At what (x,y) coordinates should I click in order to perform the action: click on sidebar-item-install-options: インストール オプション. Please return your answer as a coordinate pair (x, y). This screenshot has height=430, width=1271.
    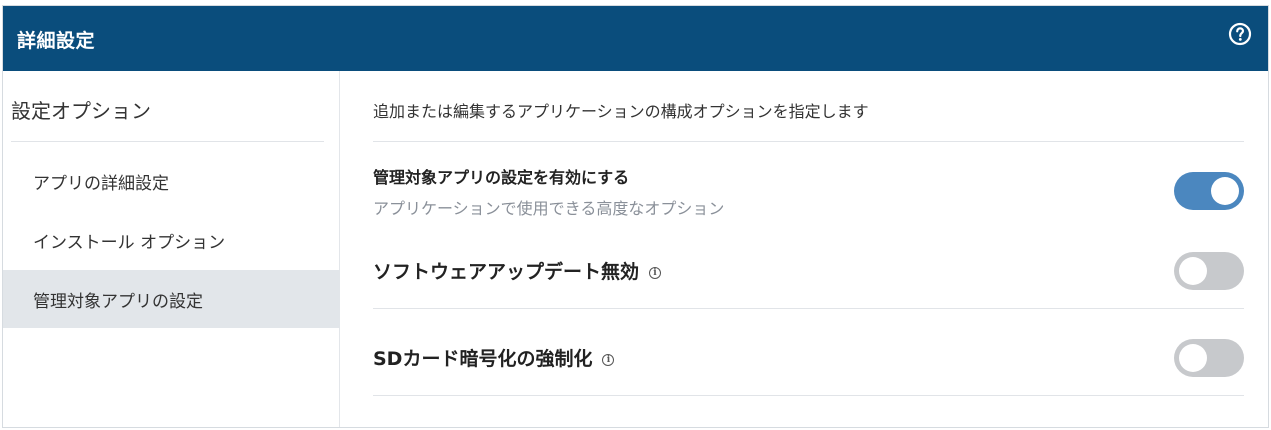
    Looking at the image, I should click on (171, 240).